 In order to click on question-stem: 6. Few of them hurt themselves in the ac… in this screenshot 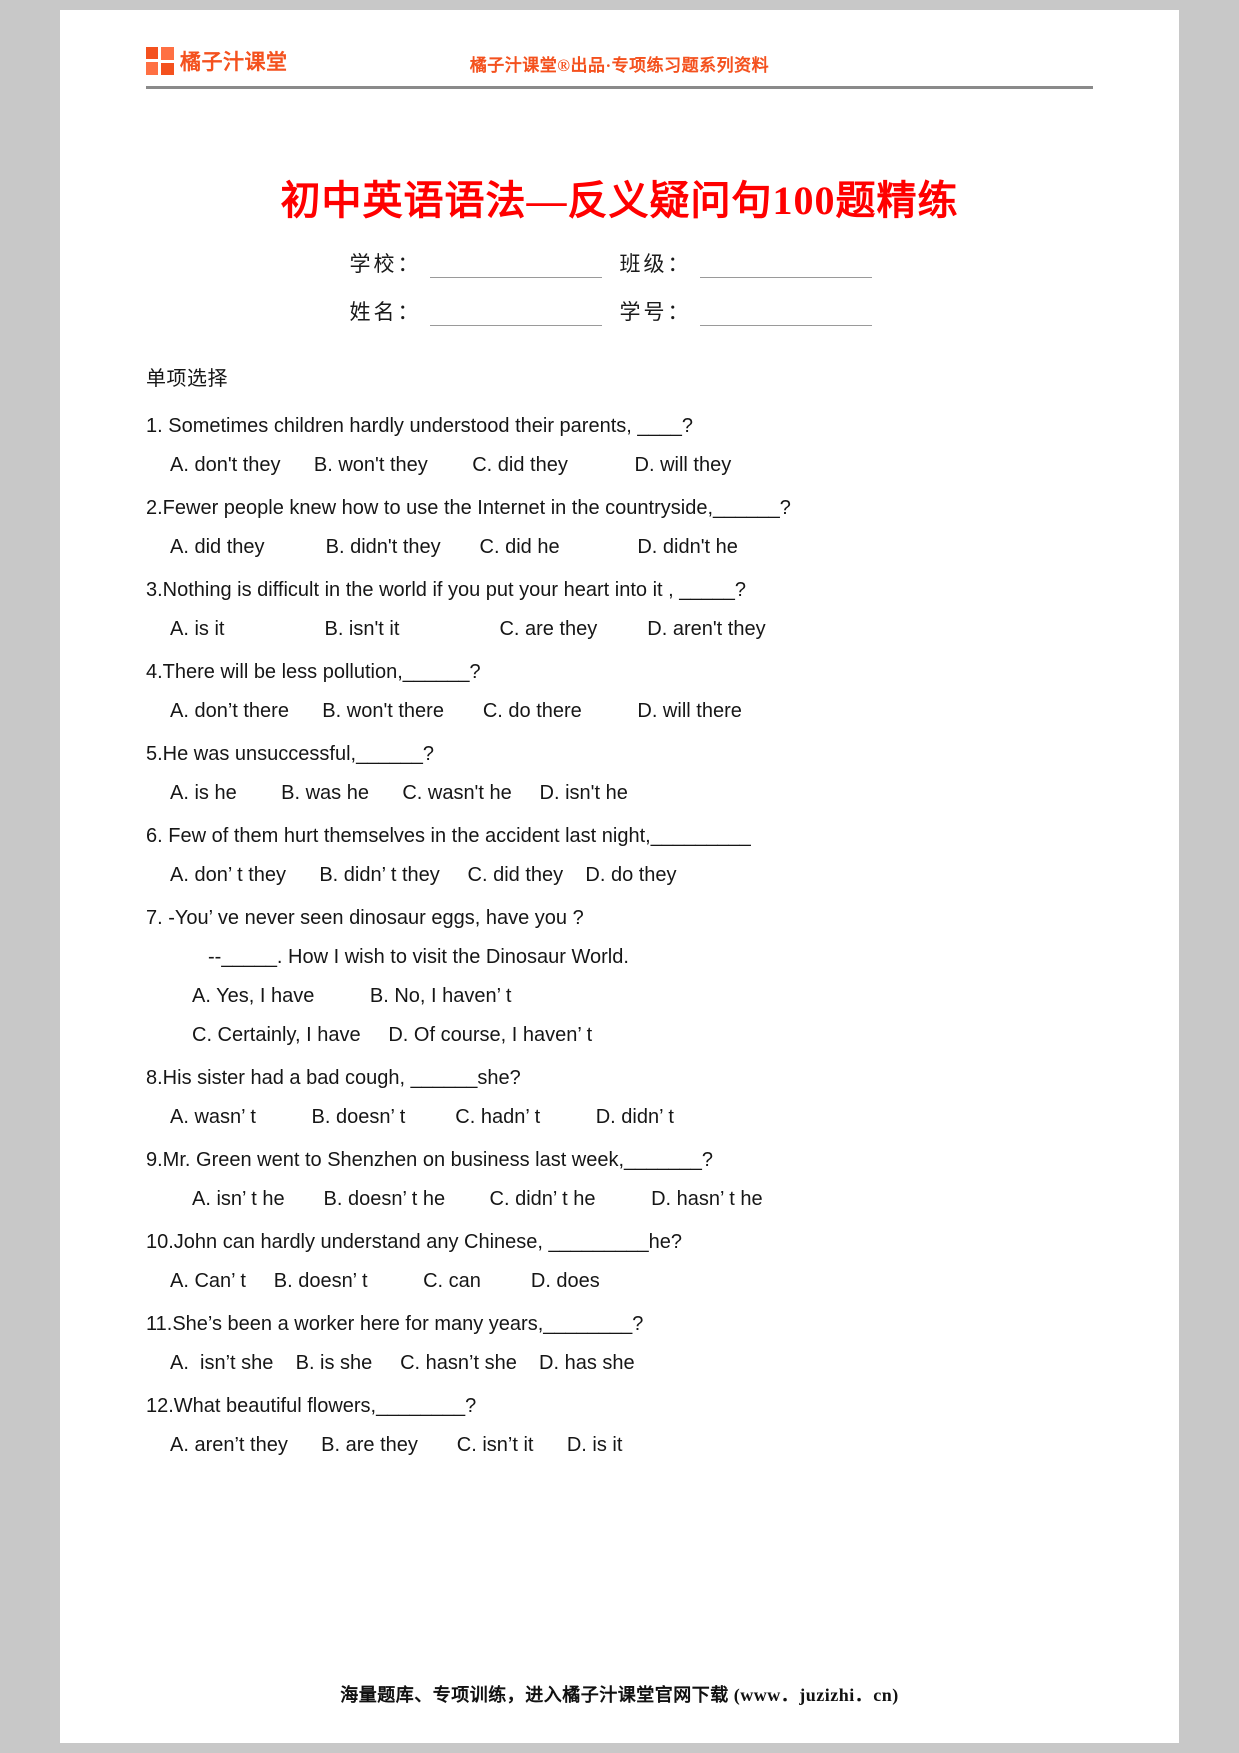, I will do `click(448, 836)`.